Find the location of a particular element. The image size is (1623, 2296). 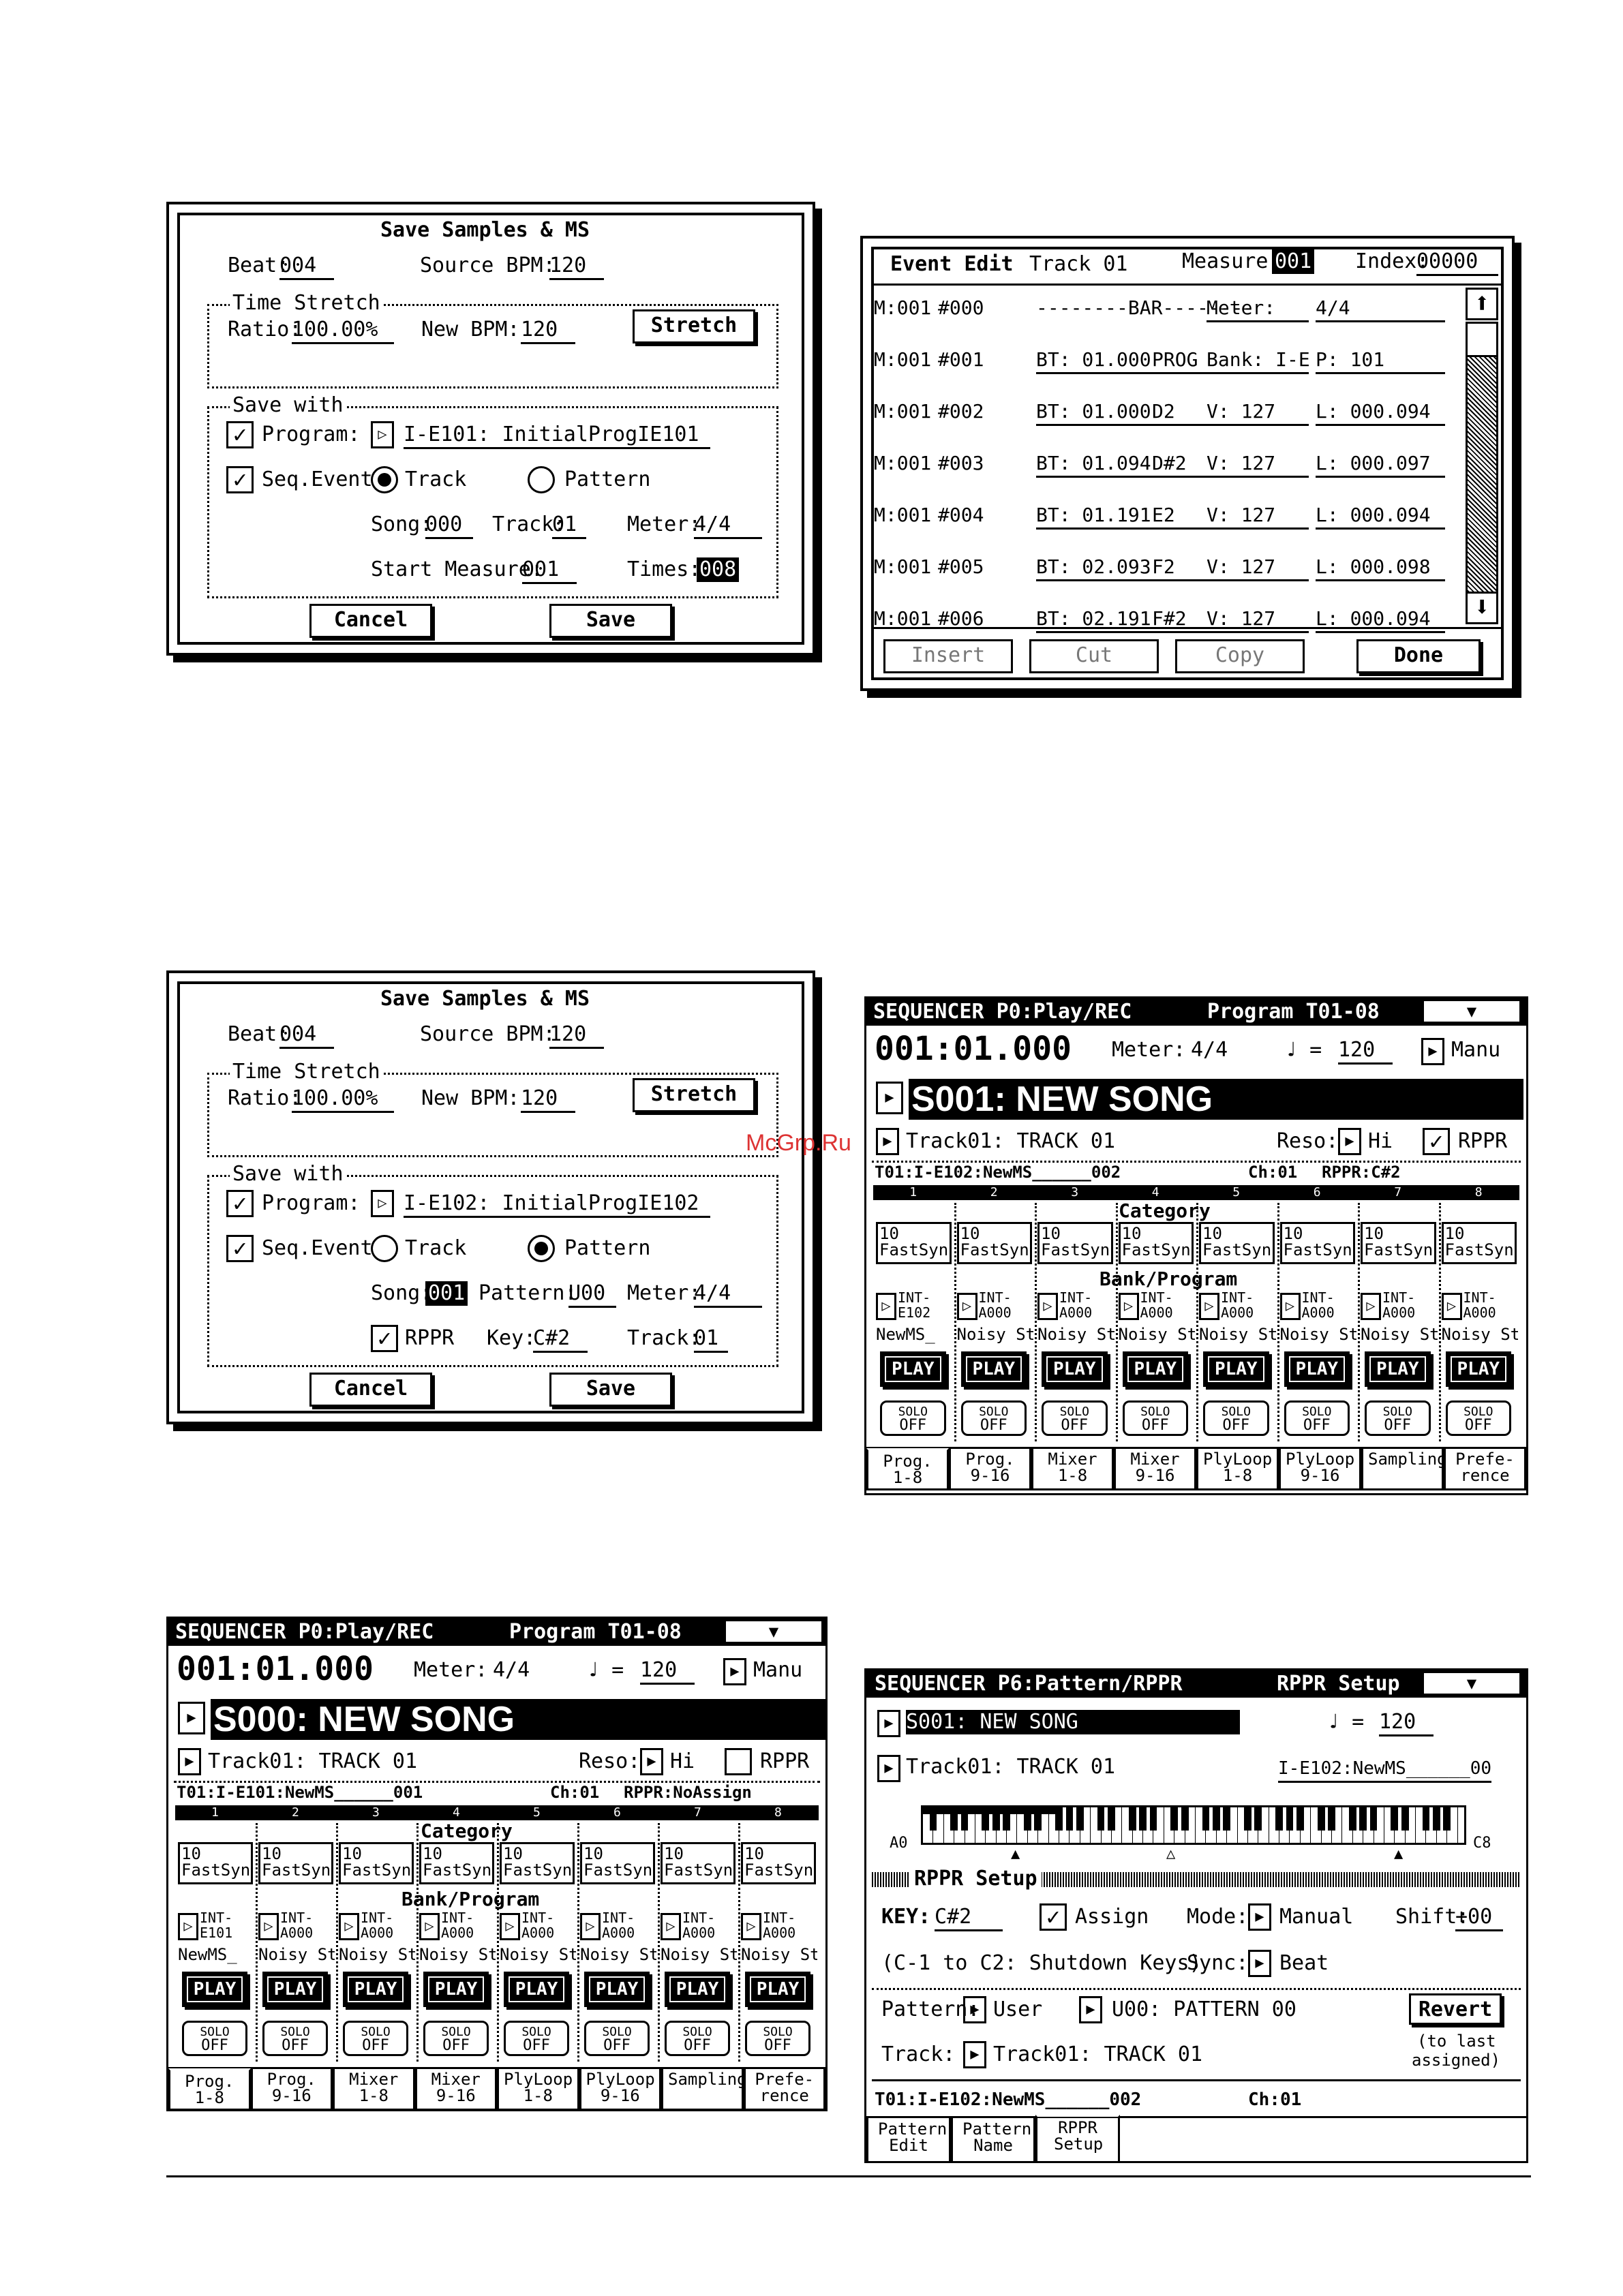

tempo-mode-select: Manu is located at coordinates (1476, 1050).